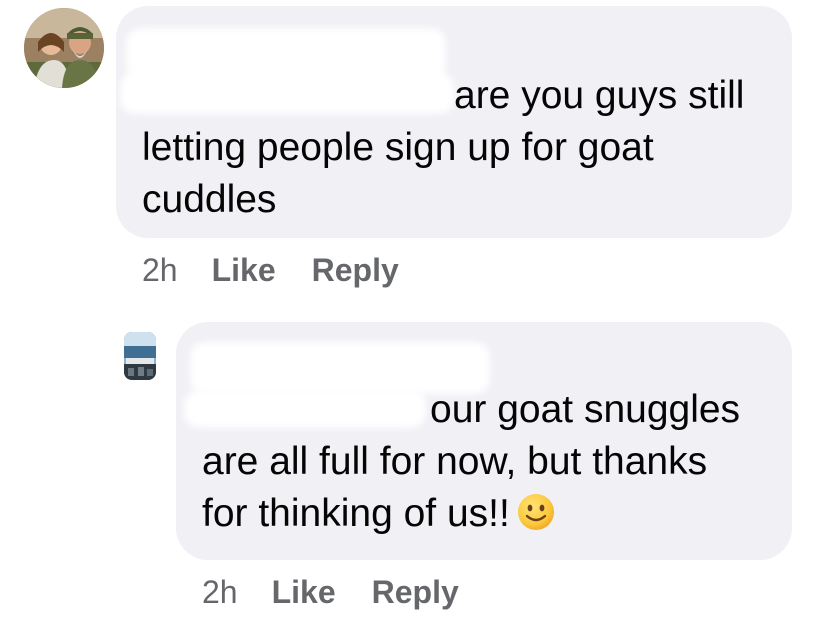 The height and width of the screenshot is (623, 826). What do you see at coordinates (455, 461) in the screenshot?
I see `reply-text-line-2: are all full for now, but thanks` at bounding box center [455, 461].